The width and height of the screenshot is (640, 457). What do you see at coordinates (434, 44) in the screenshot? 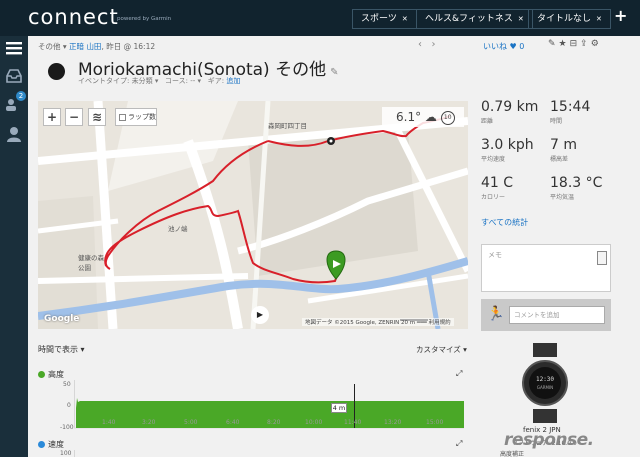
I see `next-arrow-icon: ›` at bounding box center [434, 44].